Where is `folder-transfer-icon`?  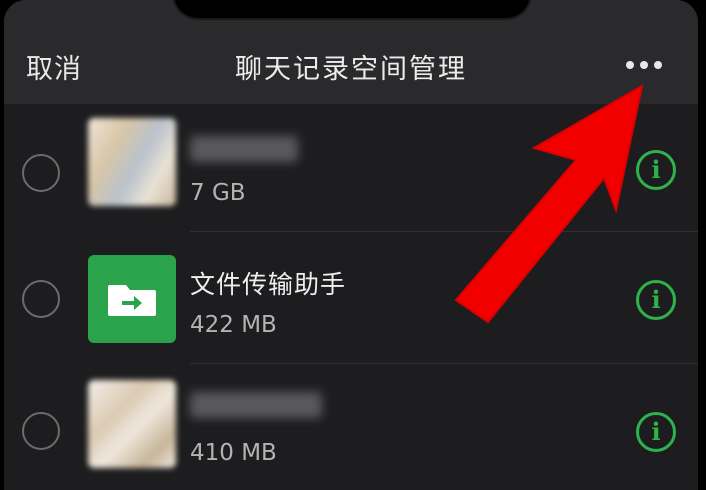 folder-transfer-icon is located at coordinates (132, 299).